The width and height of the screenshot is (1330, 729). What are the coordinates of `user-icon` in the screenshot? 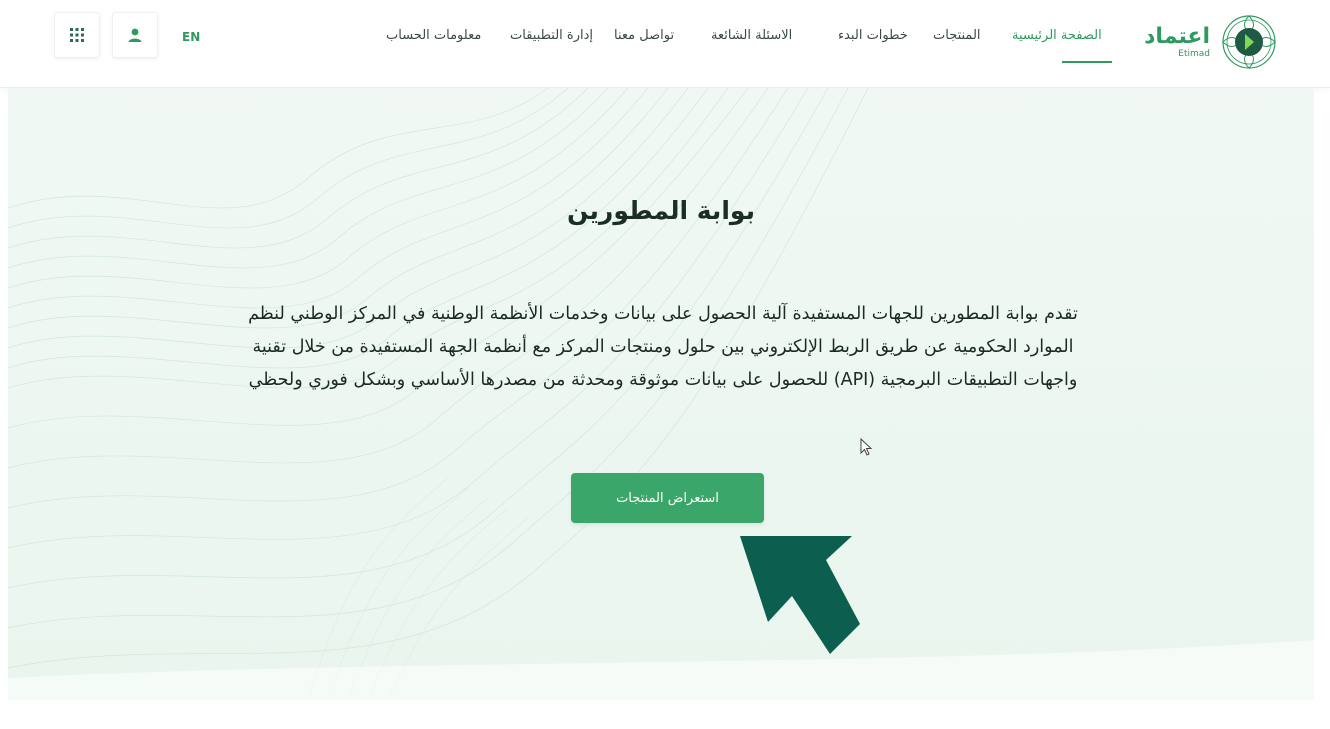 It's located at (135, 35).